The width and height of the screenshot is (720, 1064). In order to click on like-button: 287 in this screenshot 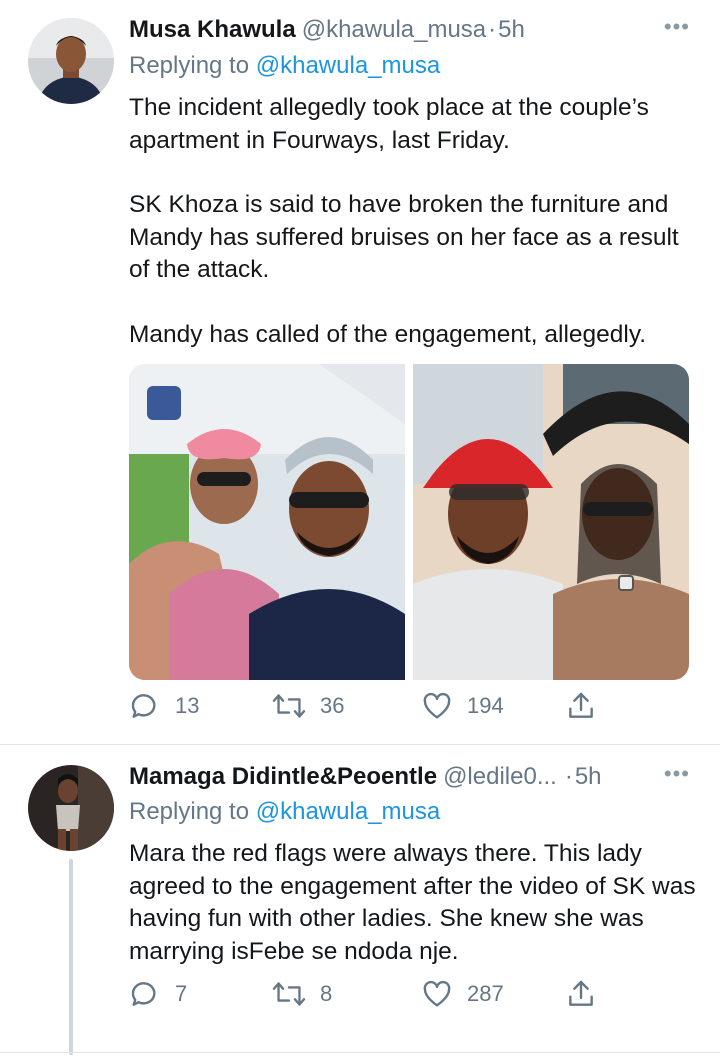, I will do `click(462, 994)`.